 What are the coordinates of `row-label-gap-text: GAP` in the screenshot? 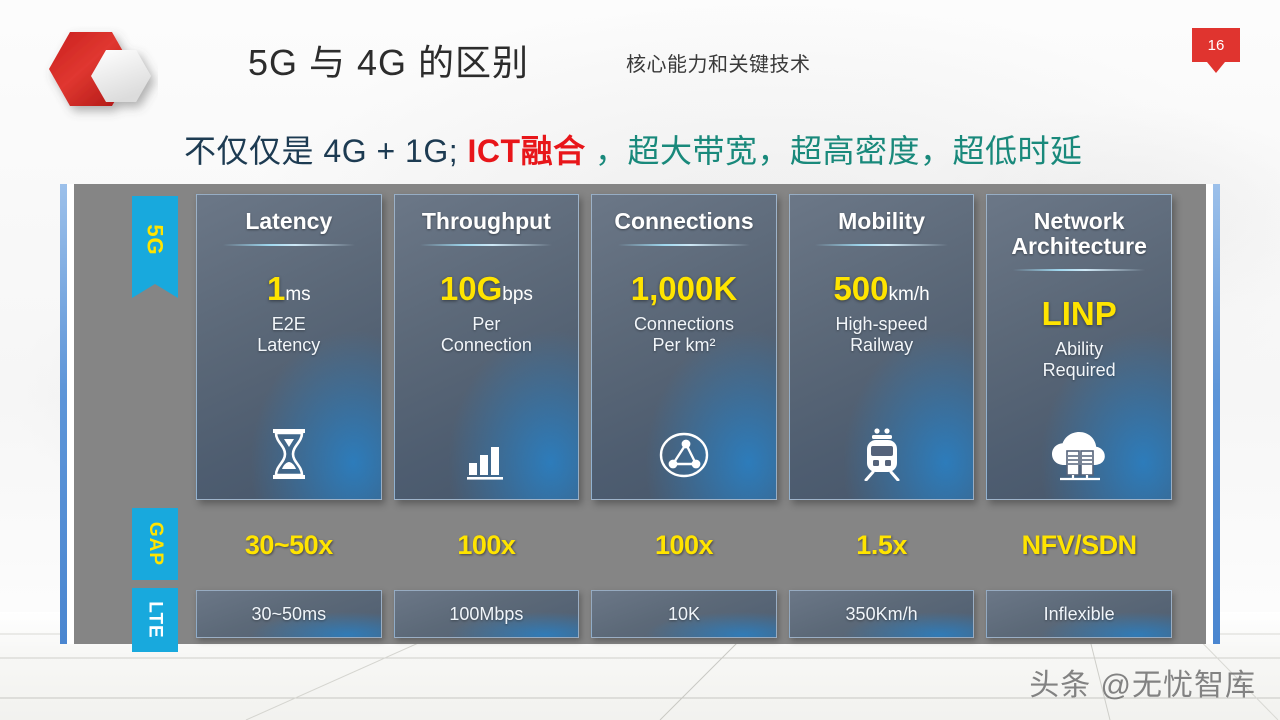 It's located at (155, 544).